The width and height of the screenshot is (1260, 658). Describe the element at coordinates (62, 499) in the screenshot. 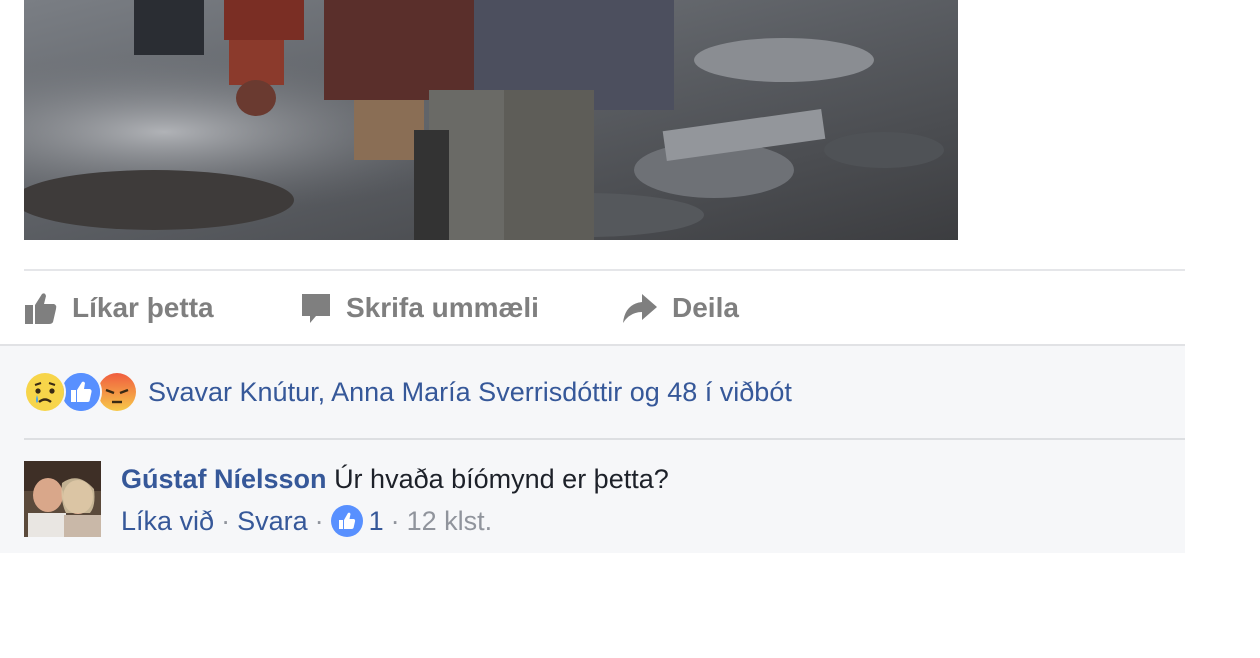

I see `commenter-avatar` at that location.